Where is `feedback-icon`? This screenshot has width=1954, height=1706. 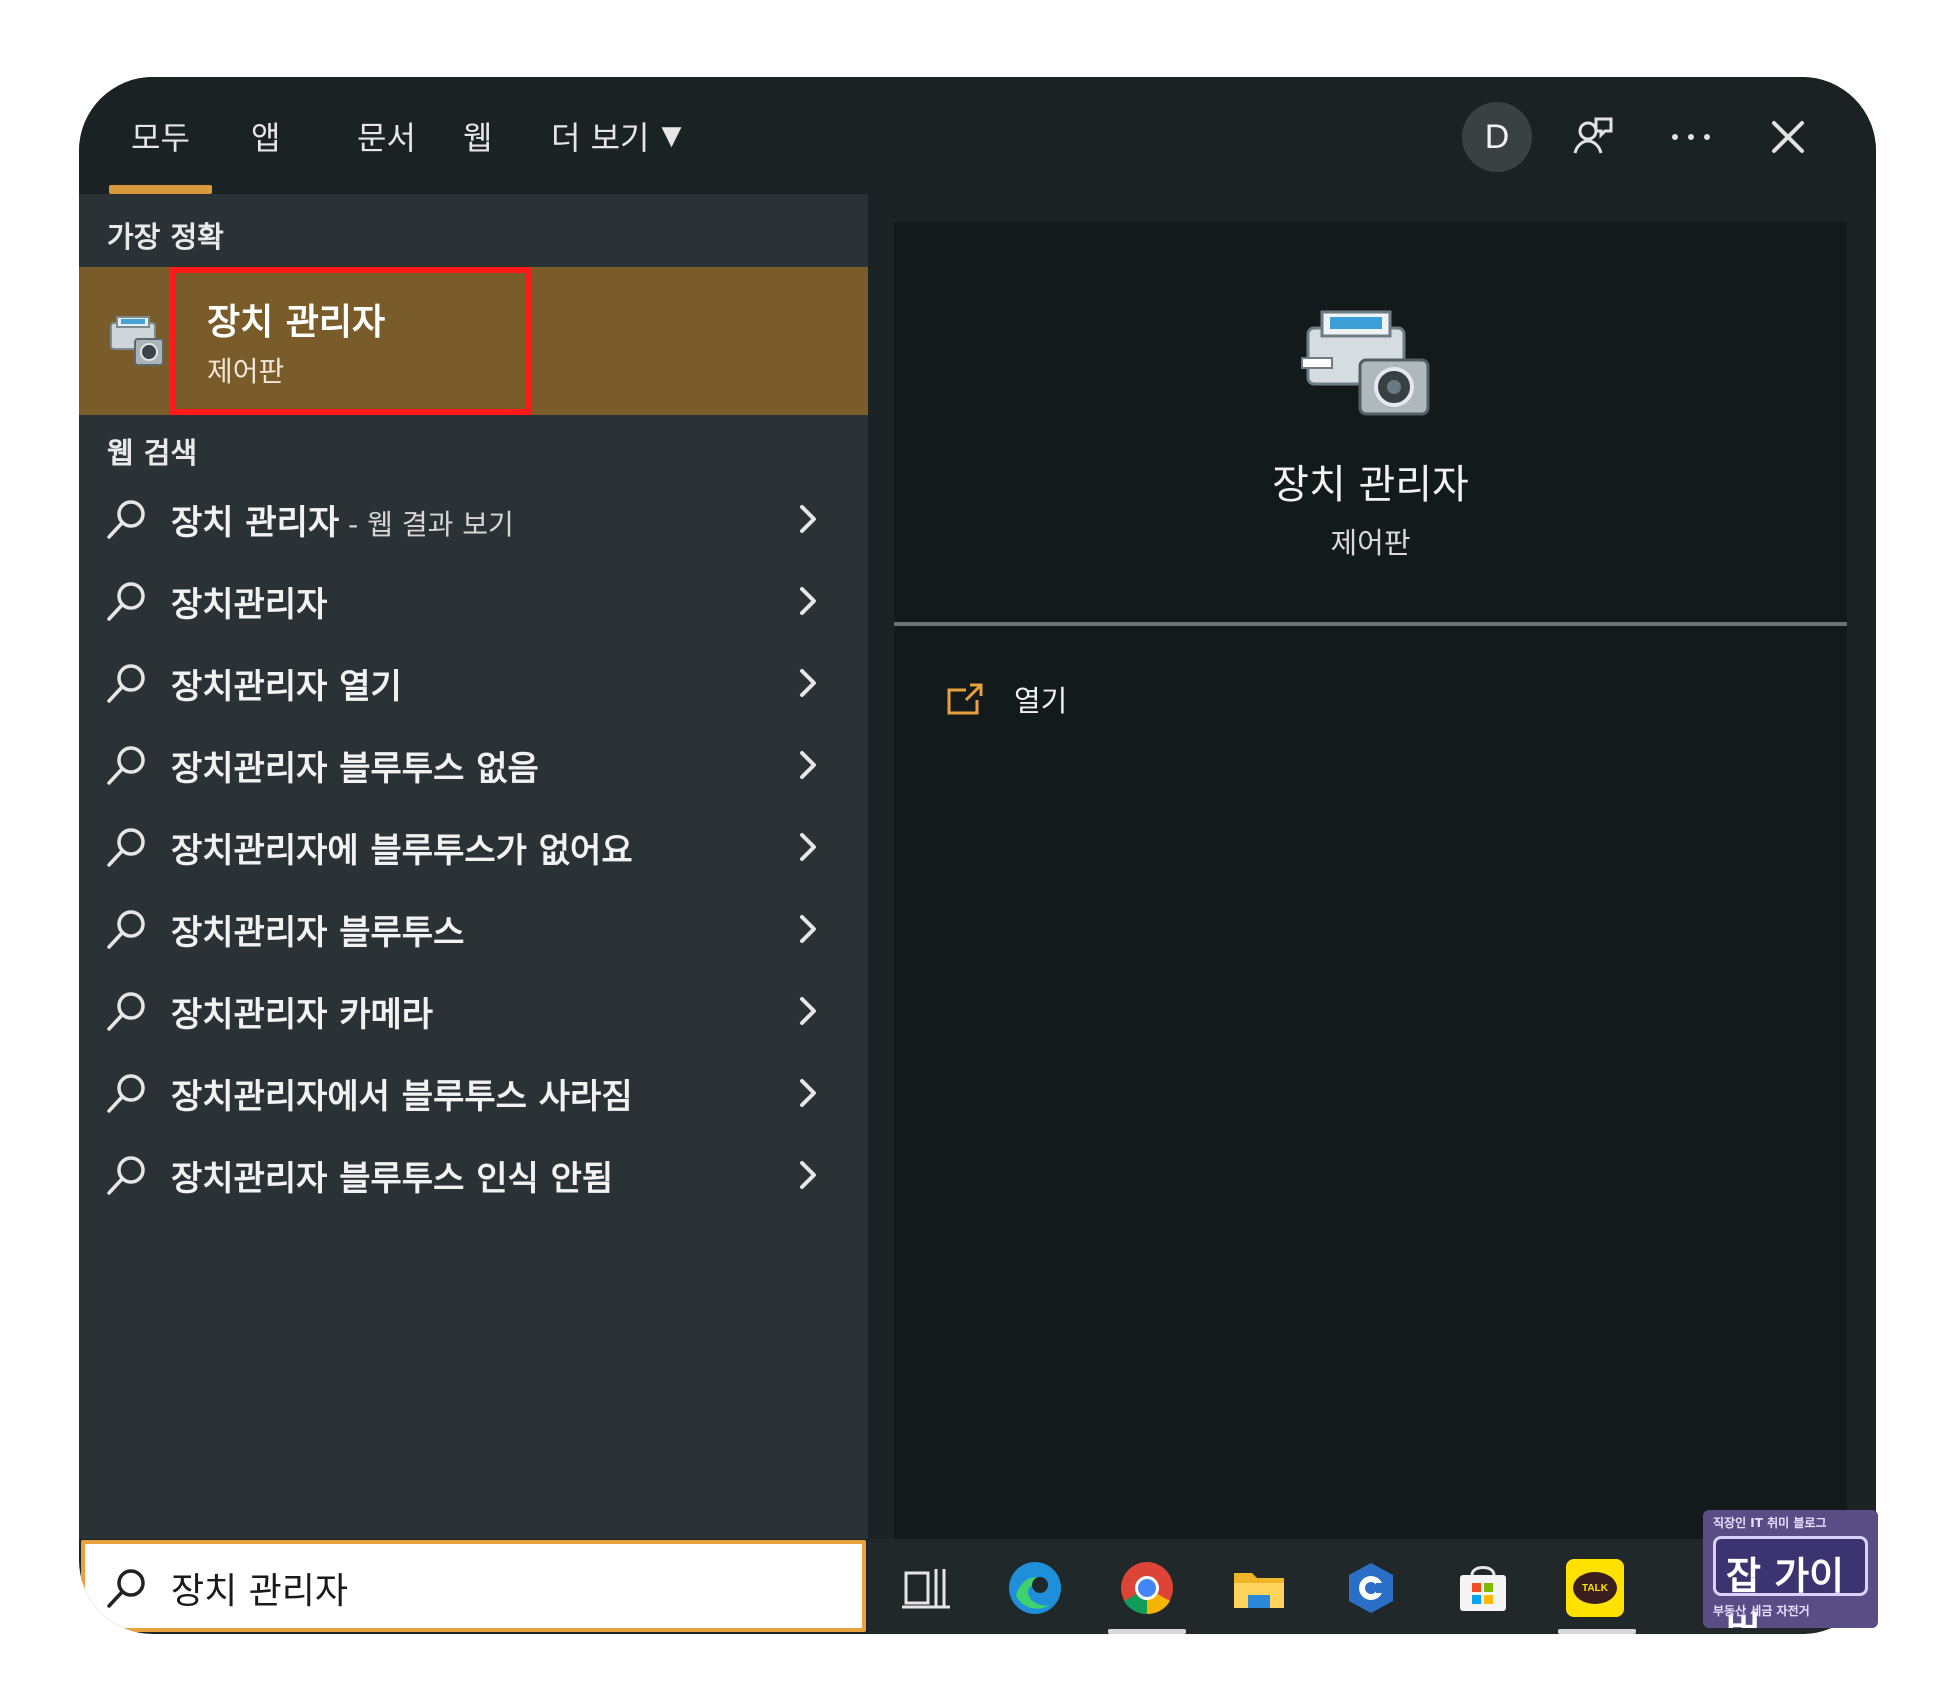
feedback-icon is located at coordinates (1593, 137).